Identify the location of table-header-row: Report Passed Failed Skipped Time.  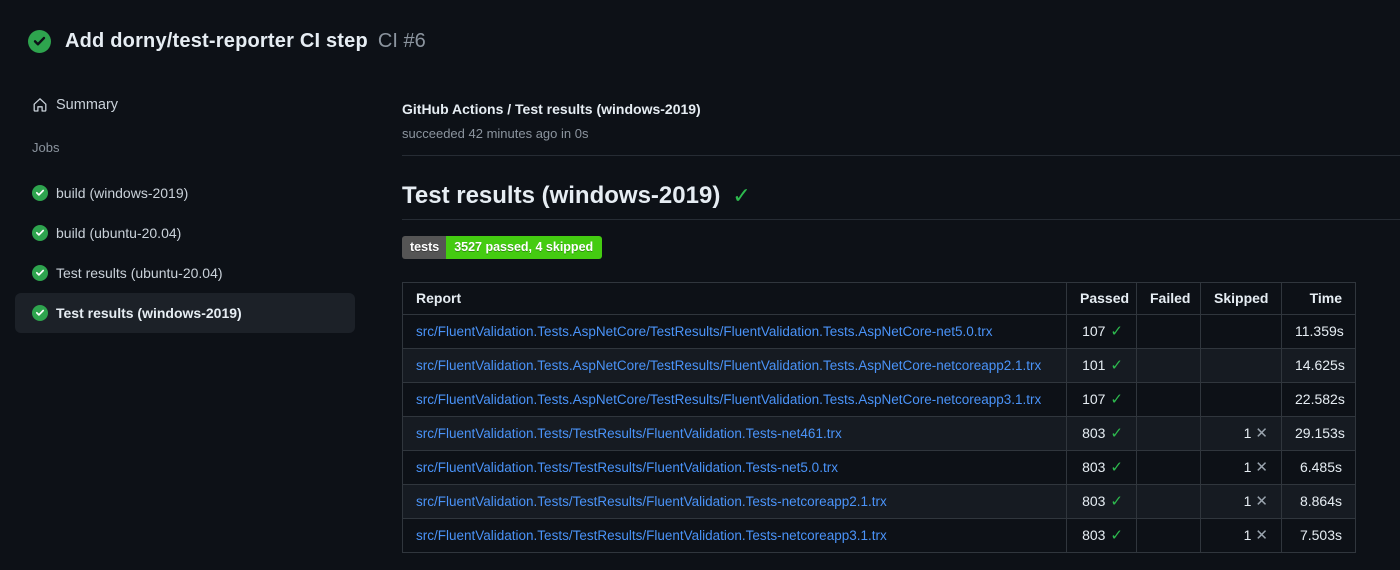
(879, 298).